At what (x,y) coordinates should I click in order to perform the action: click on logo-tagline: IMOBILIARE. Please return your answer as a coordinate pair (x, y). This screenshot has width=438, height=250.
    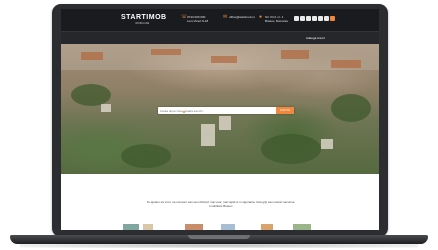
    Looking at the image, I should click on (142, 23).